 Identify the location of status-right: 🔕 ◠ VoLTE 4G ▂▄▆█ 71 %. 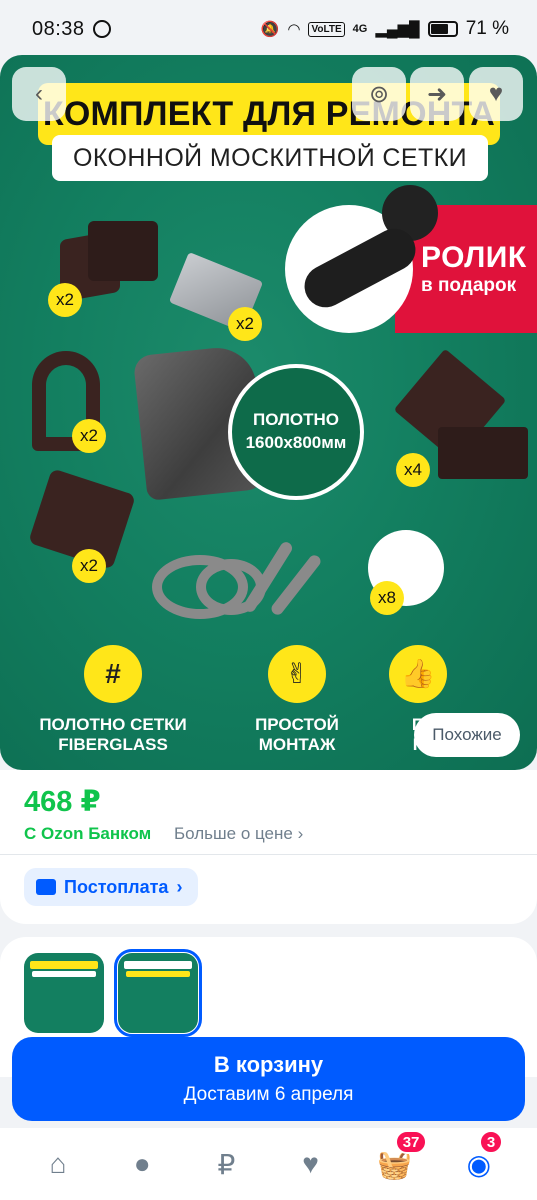
(385, 29).